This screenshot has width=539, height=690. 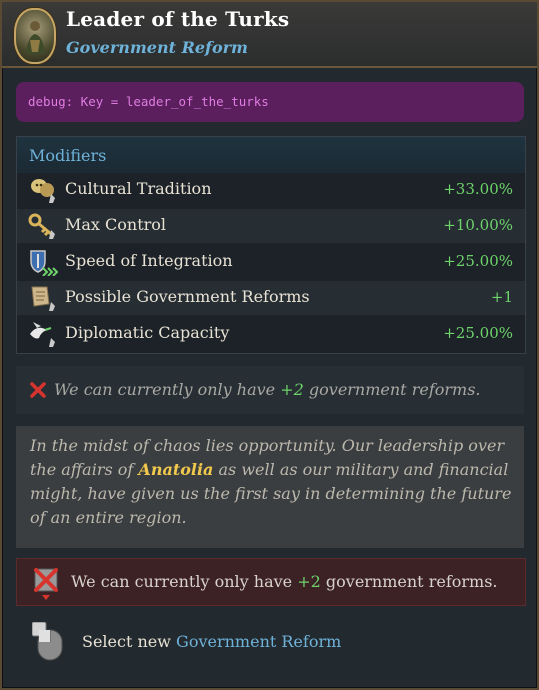 I want to click on debug-key-text: debug: Key = leader_of_the_turks, so click(x=148, y=101).